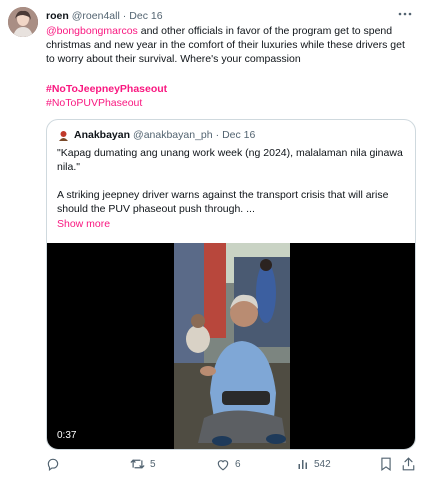 Image resolution: width=425 pixels, height=477 pixels. I want to click on quoted-tweet-header: Anakbayan @anakbayan_ph · Dec 16, so click(156, 135).